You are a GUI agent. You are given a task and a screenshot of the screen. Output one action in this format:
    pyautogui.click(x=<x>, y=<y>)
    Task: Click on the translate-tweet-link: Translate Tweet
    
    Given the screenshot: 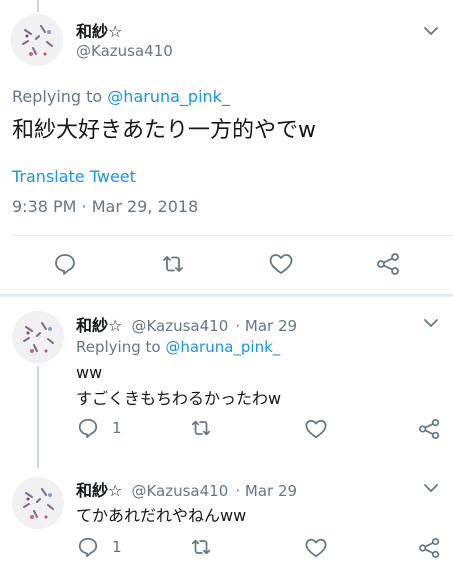 What is the action you would take?
    pyautogui.click(x=74, y=176)
    